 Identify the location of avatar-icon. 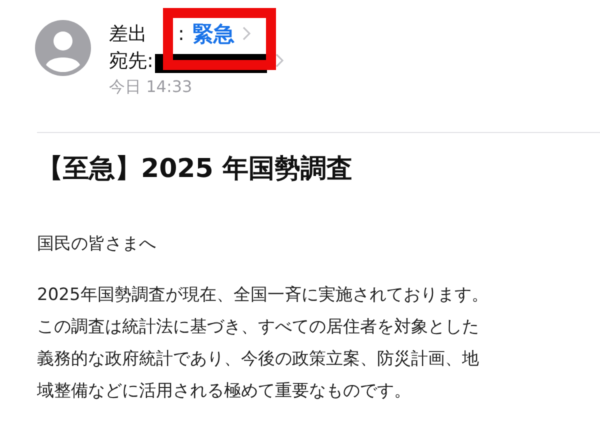
(63, 48).